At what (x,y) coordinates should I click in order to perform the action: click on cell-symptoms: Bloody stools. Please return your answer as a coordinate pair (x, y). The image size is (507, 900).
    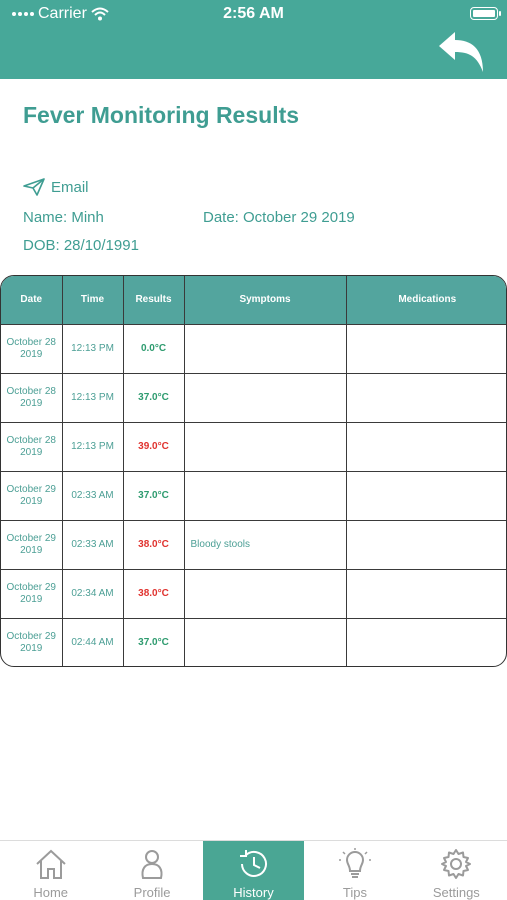
    Looking at the image, I should click on (265, 545).